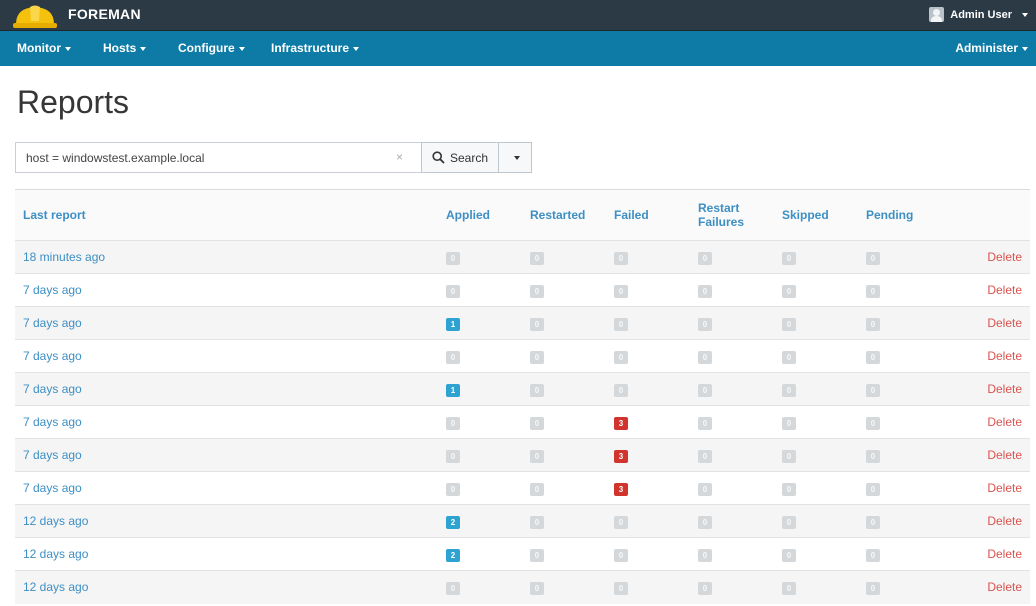 The height and width of the screenshot is (606, 1036). Describe the element at coordinates (648, 215) in the screenshot. I see `col-failed: Failed` at that location.